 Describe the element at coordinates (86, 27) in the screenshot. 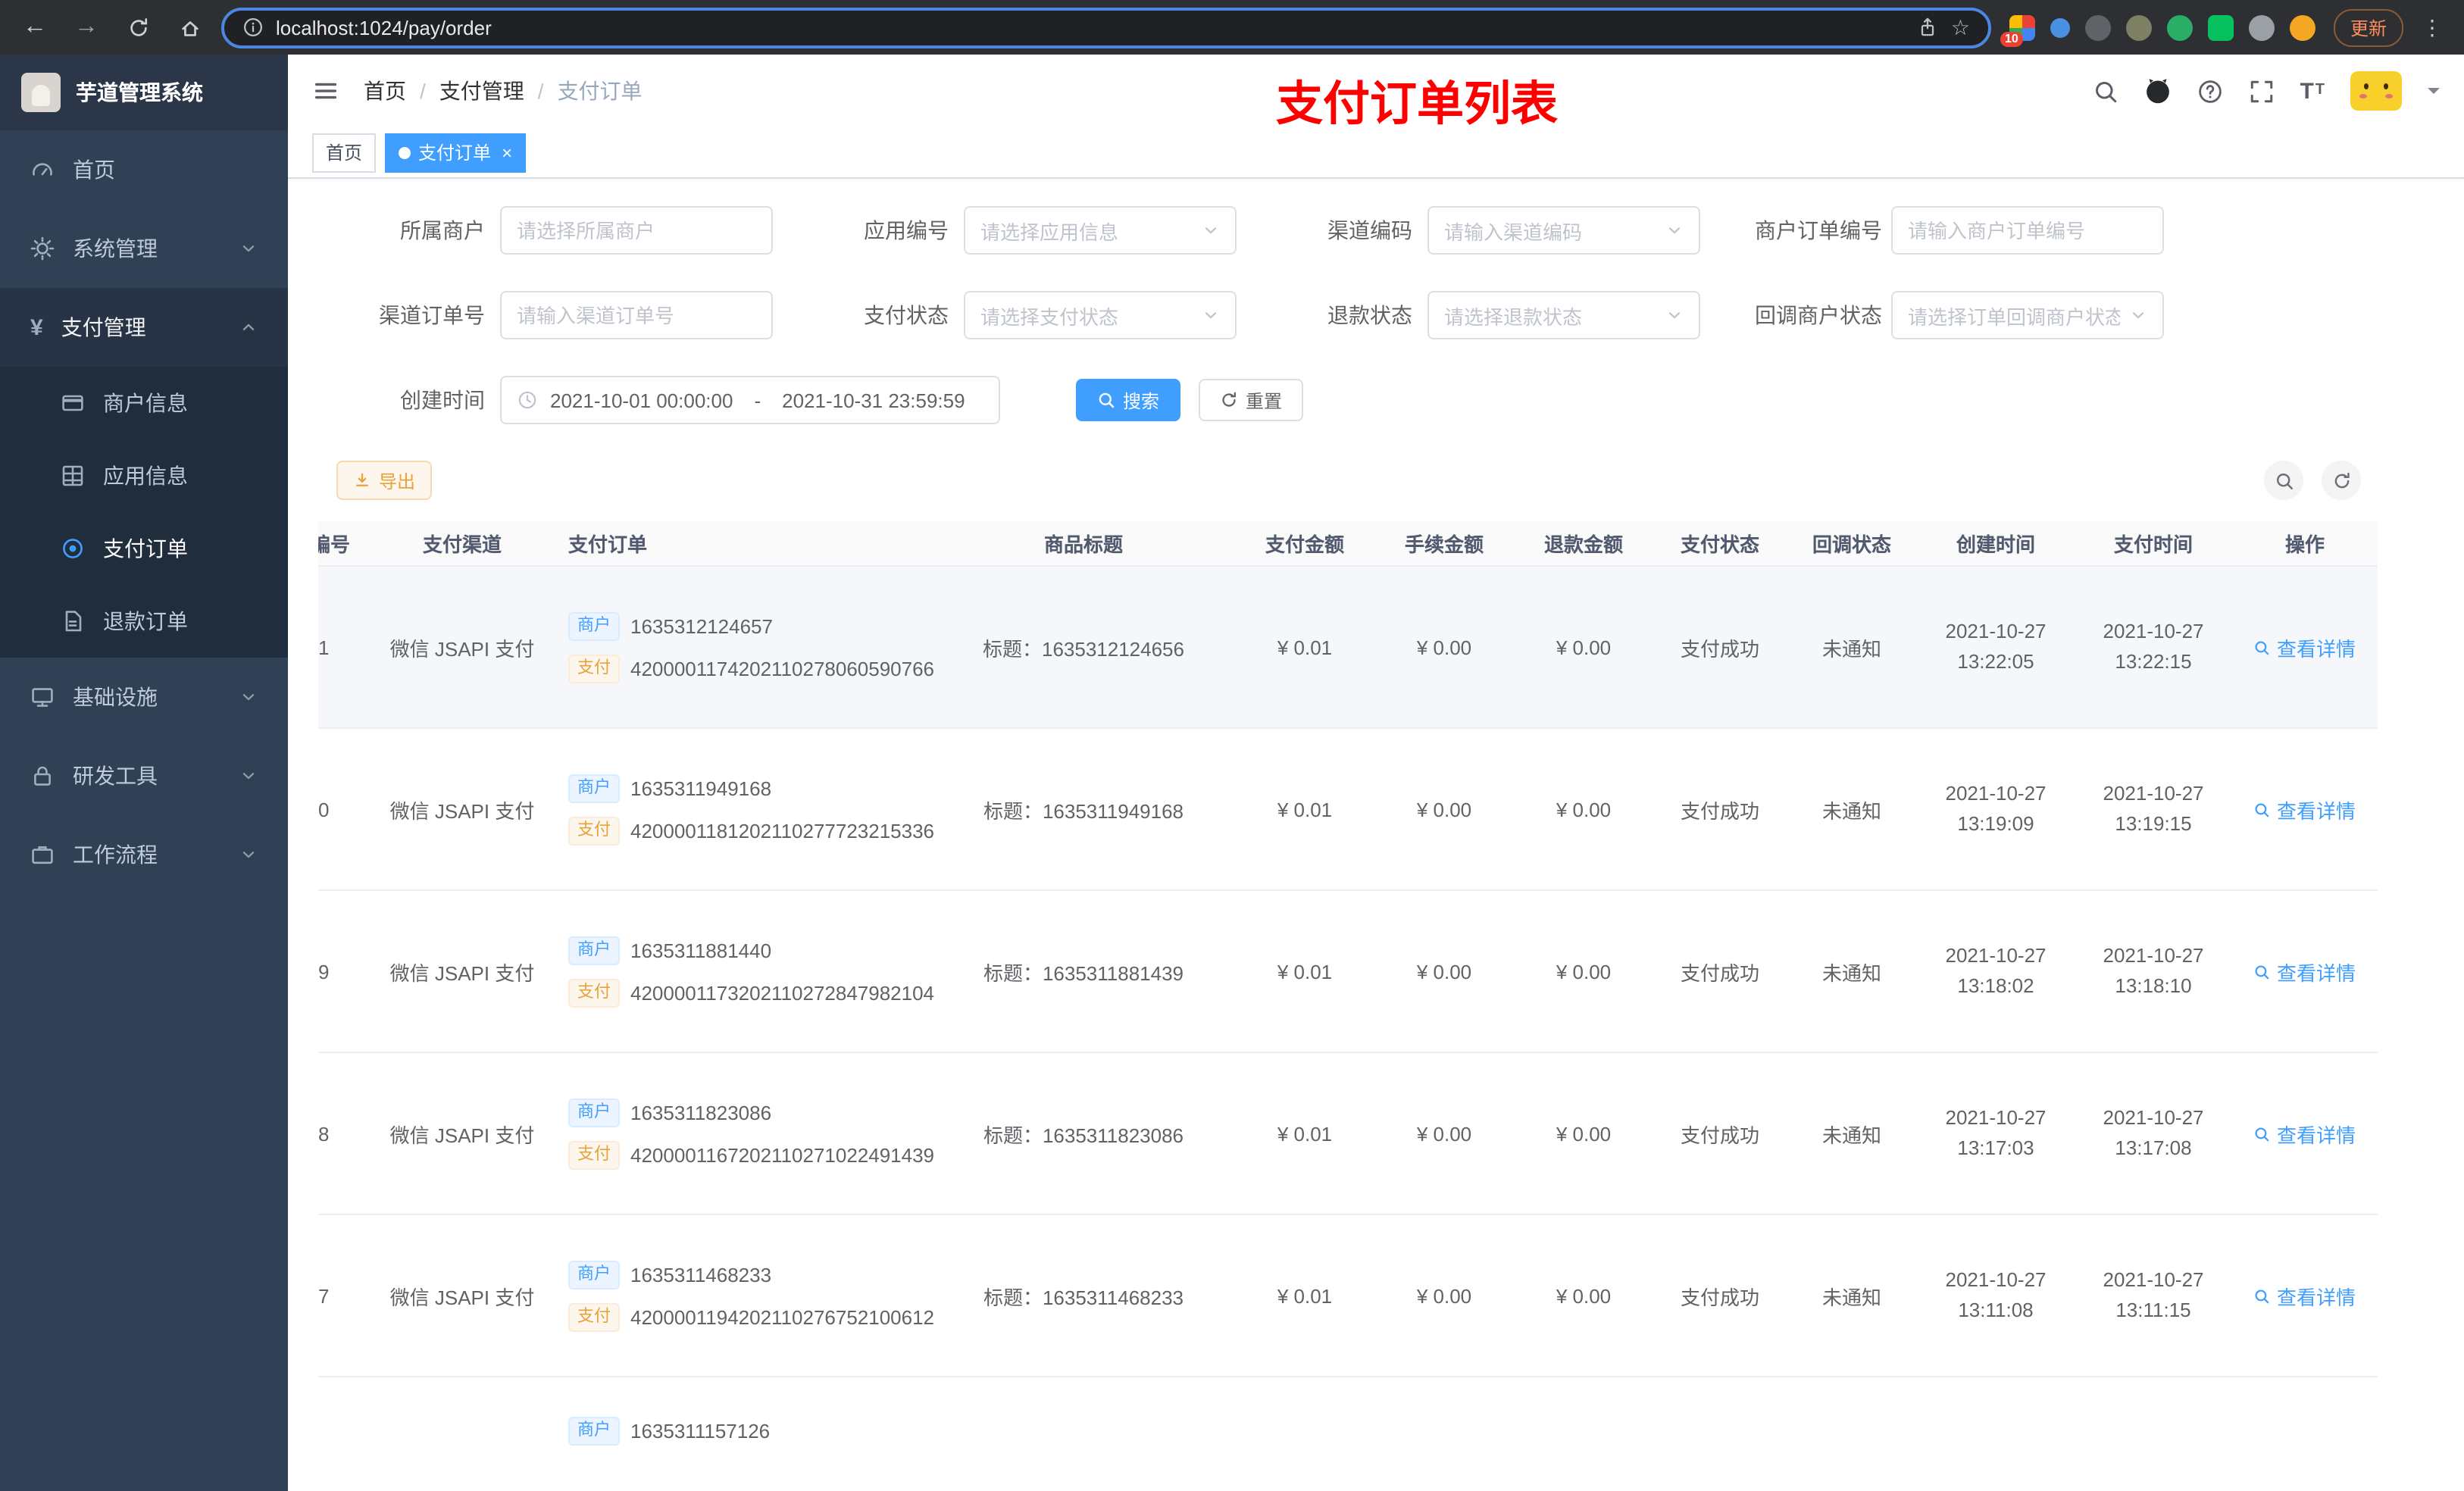

I see `browser-forward-icon: →` at that location.